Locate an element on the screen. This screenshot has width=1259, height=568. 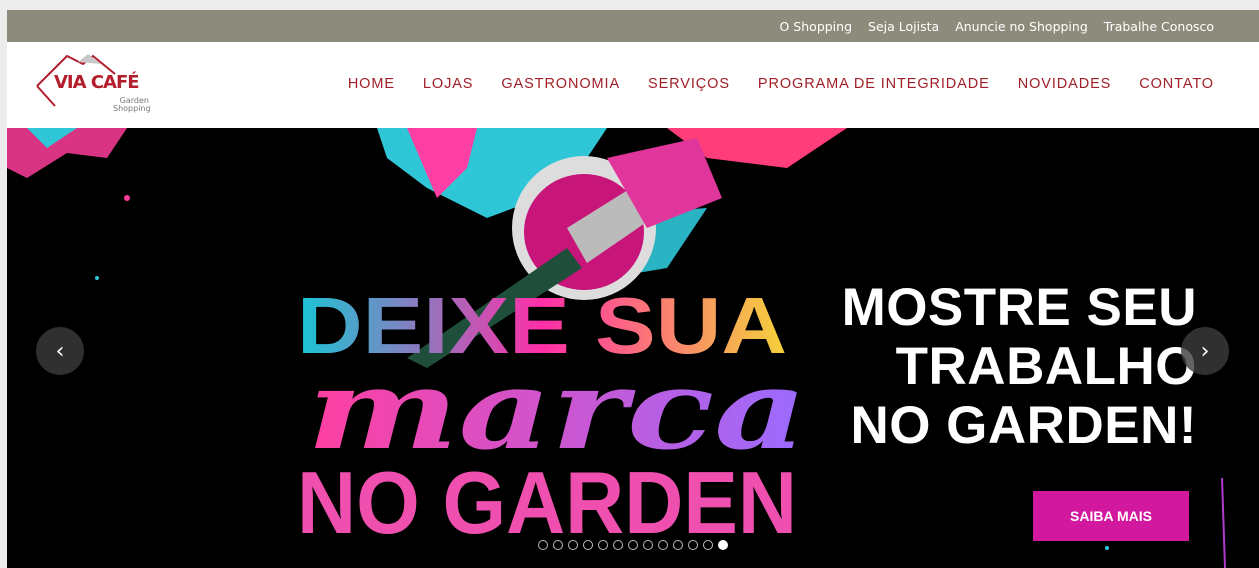
nav-item-home: HOME is located at coordinates (371, 84).